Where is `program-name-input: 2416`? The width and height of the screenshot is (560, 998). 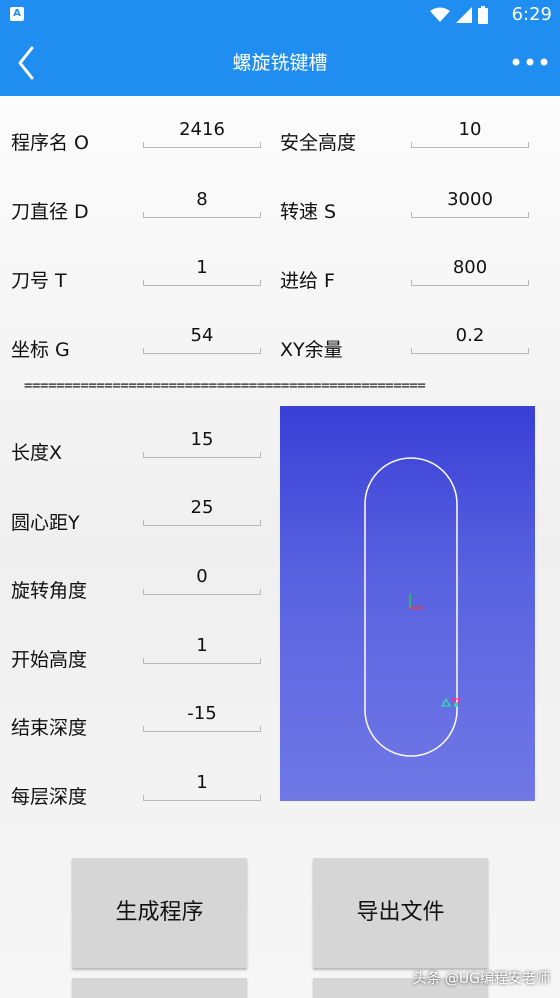 program-name-input: 2416 is located at coordinates (202, 132).